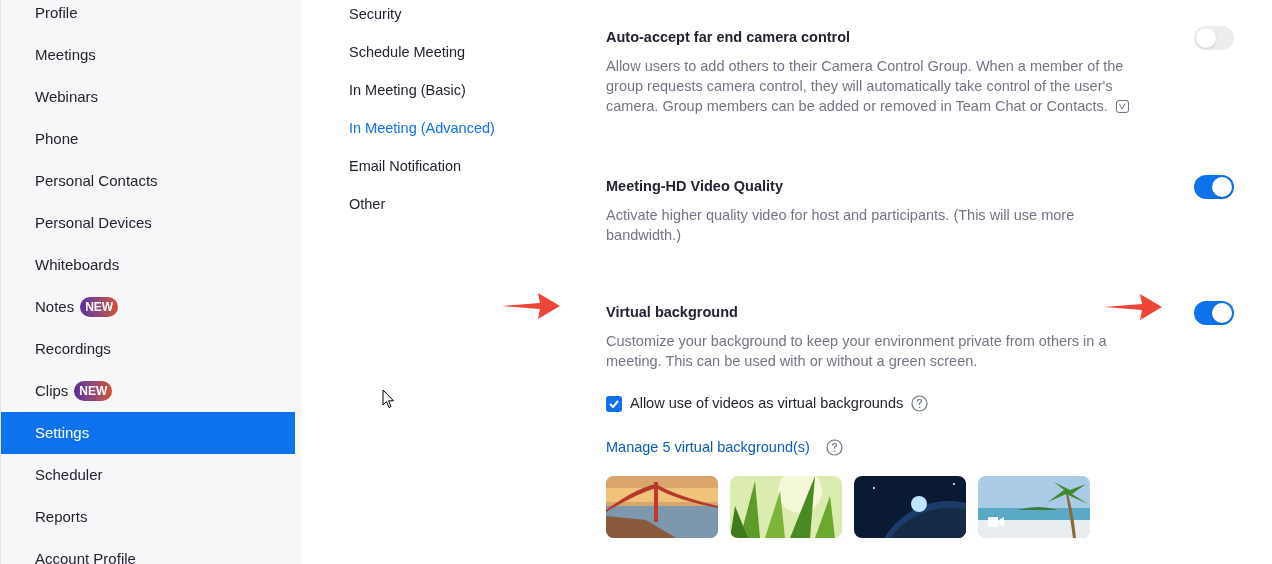 The height and width of the screenshot is (564, 1272). What do you see at coordinates (477, 91) in the screenshot?
I see `section-link: In Meeting (Basic)` at bounding box center [477, 91].